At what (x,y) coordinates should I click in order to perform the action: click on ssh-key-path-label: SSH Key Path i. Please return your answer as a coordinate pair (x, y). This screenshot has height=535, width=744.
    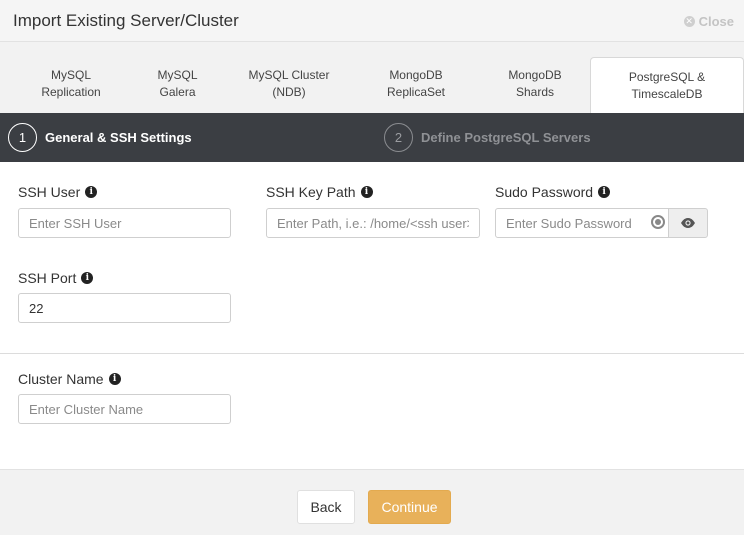
    Looking at the image, I should click on (319, 192).